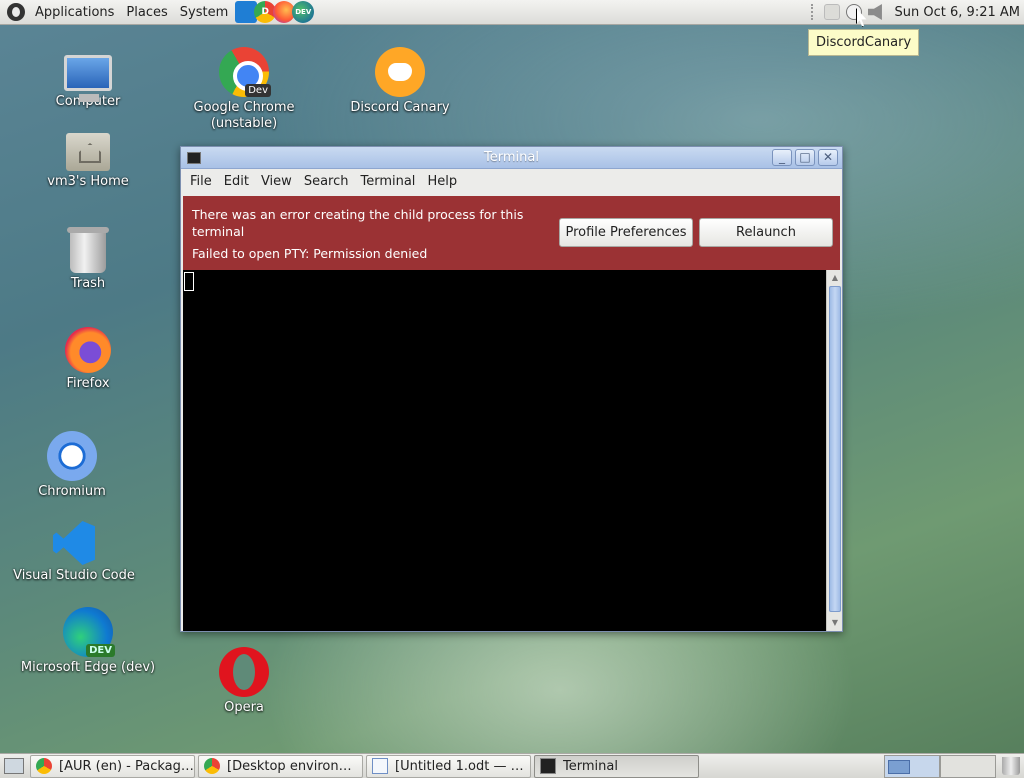  What do you see at coordinates (74, 12) in the screenshot?
I see `applications-menu: Applications` at bounding box center [74, 12].